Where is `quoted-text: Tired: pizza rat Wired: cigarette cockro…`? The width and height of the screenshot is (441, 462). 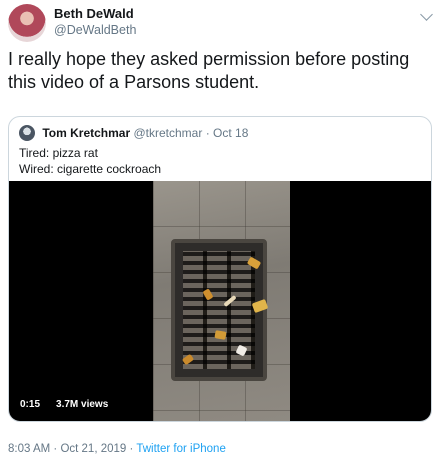 quoted-text: Tired: pizza rat Wired: cigarette cockro… is located at coordinates (90, 161).